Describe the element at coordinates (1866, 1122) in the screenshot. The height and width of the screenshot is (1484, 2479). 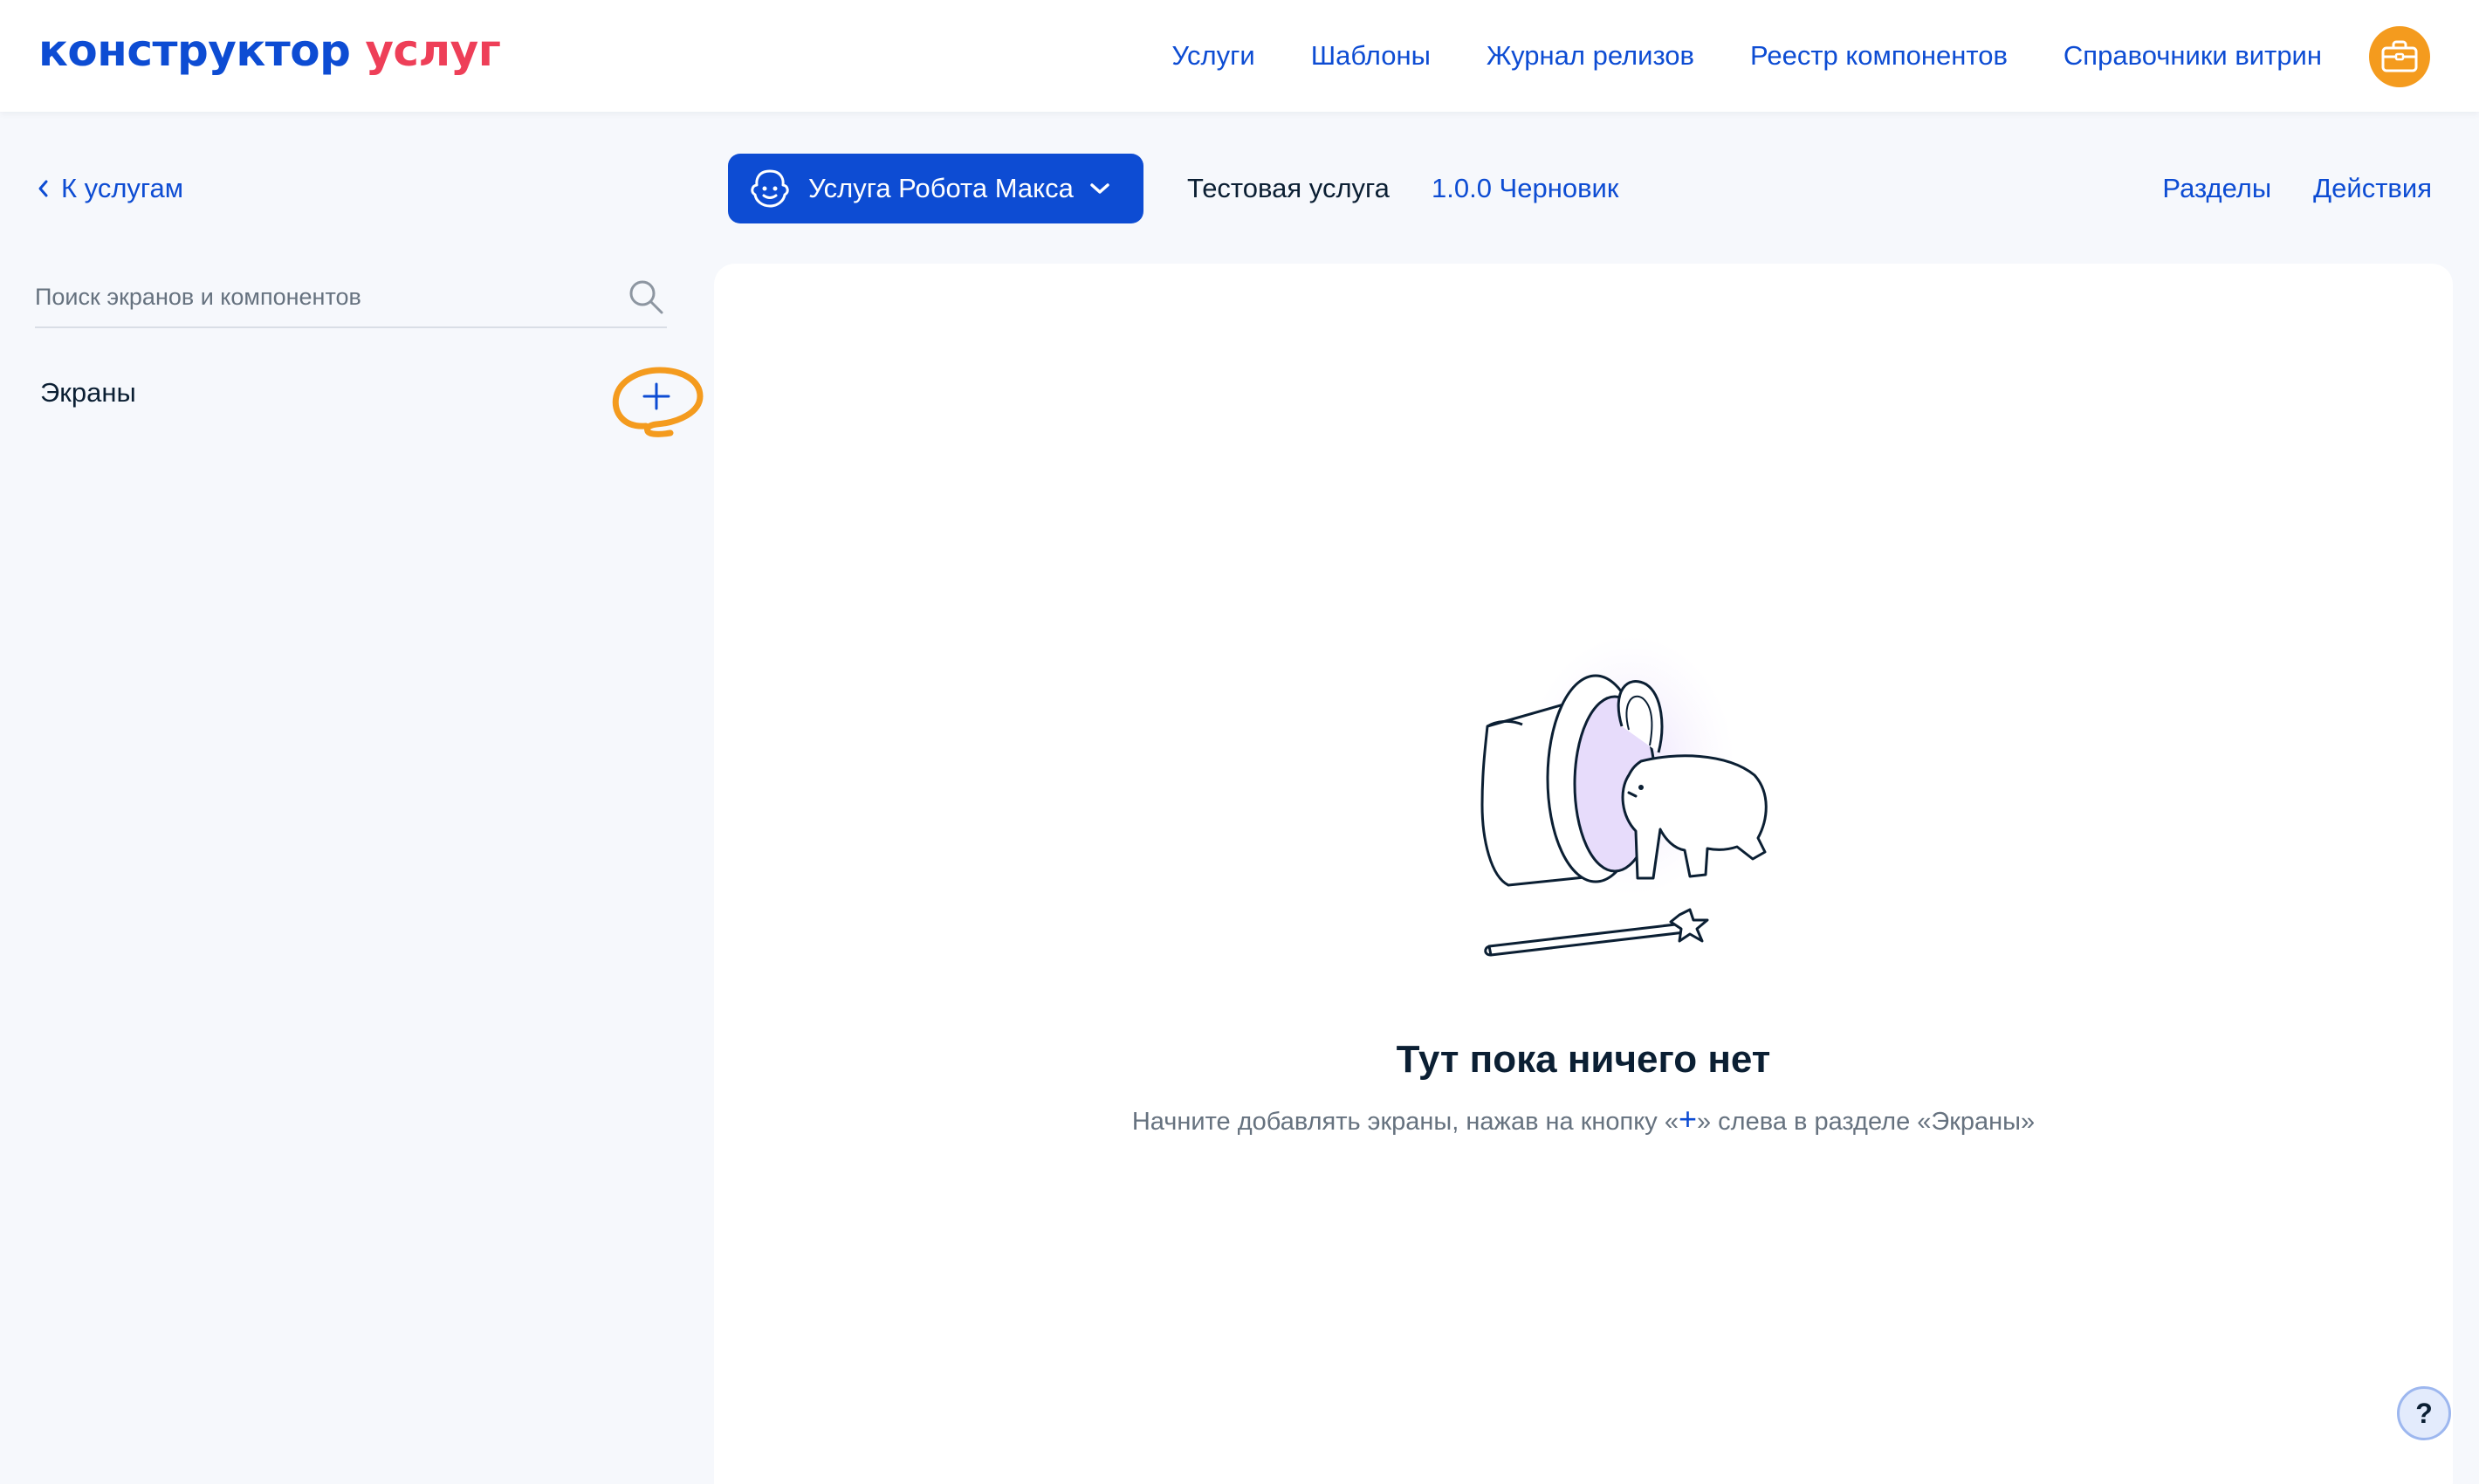
I see `empty-hint-text-end: » слева в разделе «Экраны»` at that location.